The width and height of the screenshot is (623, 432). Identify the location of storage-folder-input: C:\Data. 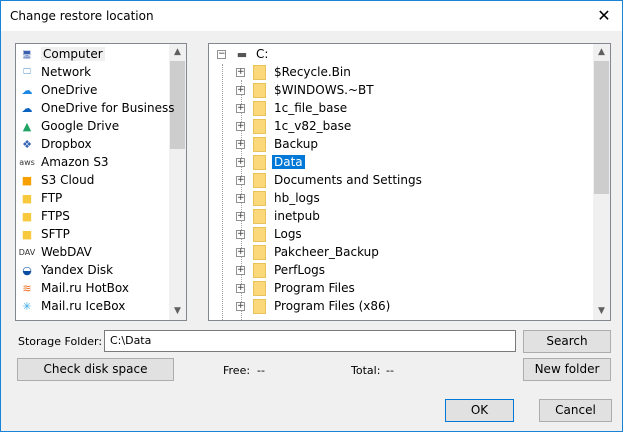
(310, 341).